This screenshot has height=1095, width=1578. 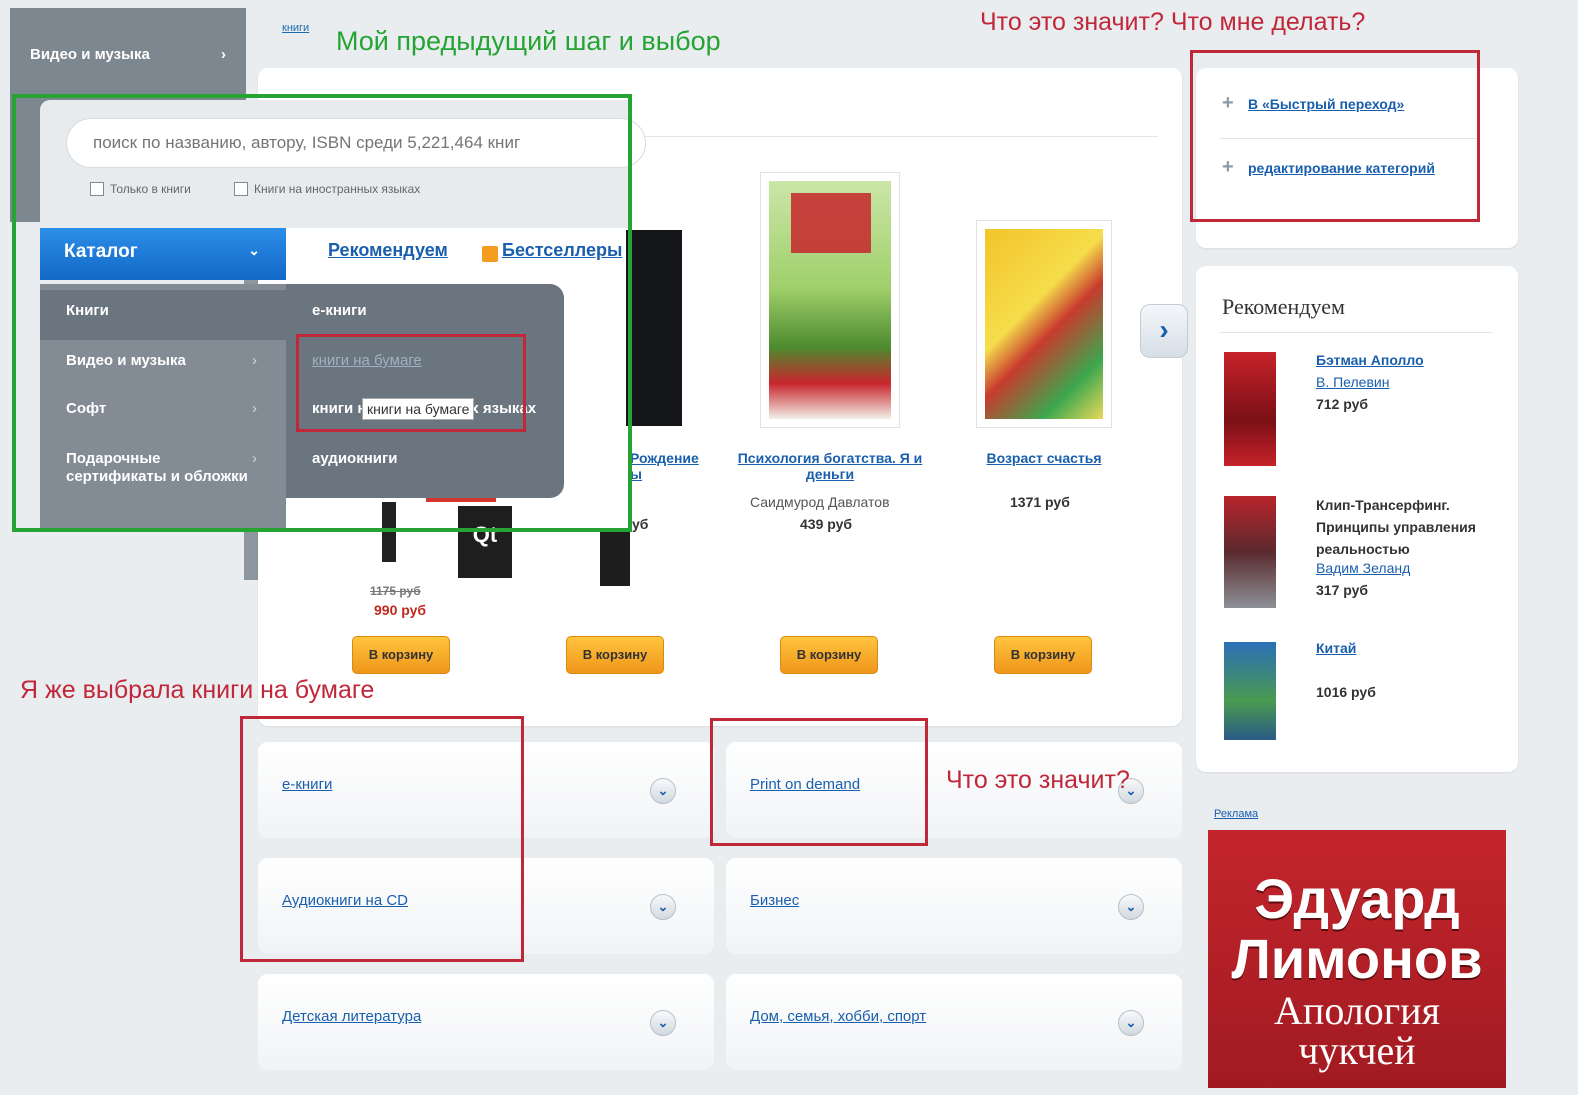 I want to click on recommend-title: Рекомендуем, so click(x=1283, y=306).